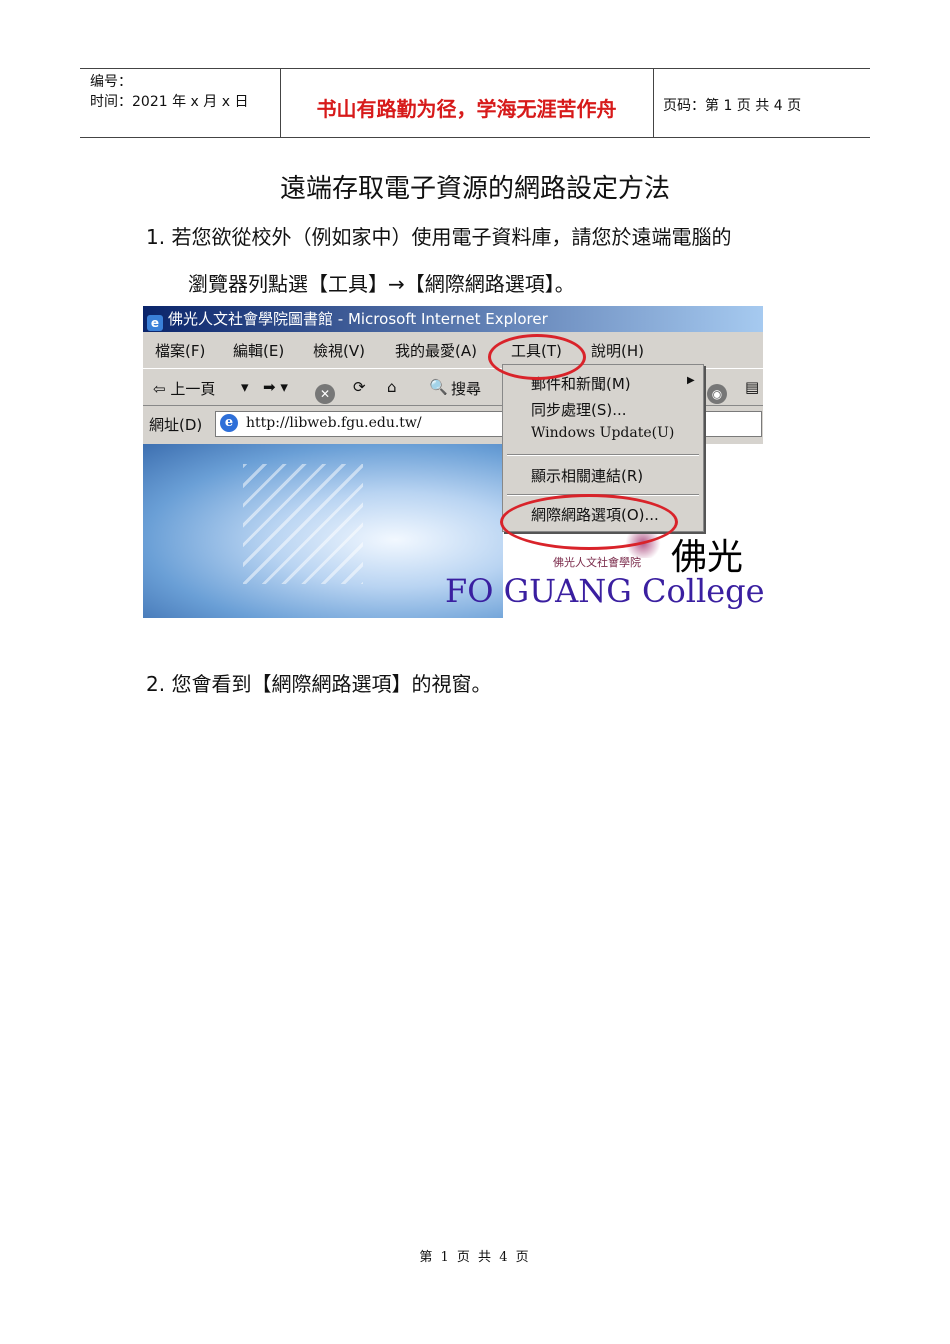  I want to click on search-icon: 🔍, so click(438, 387).